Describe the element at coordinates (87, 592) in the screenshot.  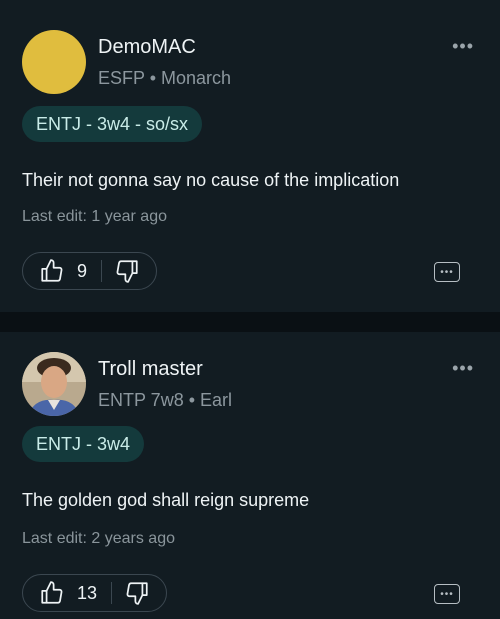
I see `upvote-count: 13` at that location.